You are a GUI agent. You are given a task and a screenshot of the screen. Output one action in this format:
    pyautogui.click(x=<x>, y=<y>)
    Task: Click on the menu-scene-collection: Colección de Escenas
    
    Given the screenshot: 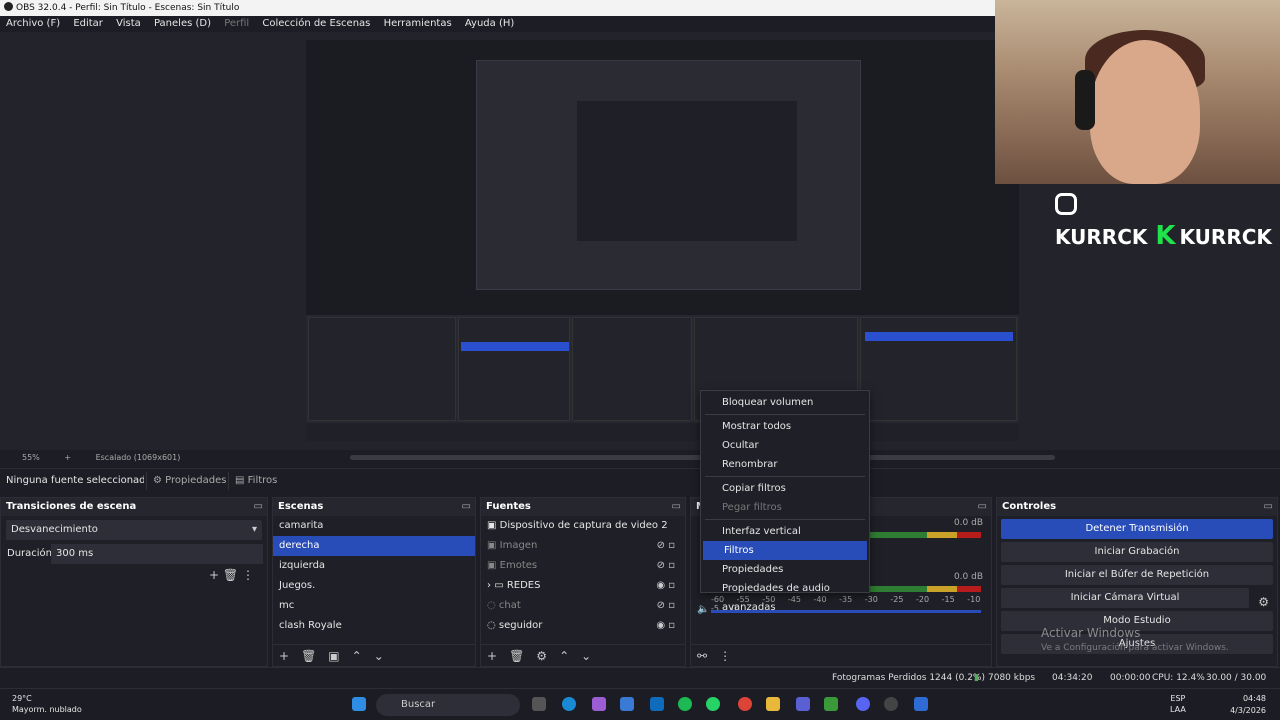 What is the action you would take?
    pyautogui.click(x=316, y=23)
    